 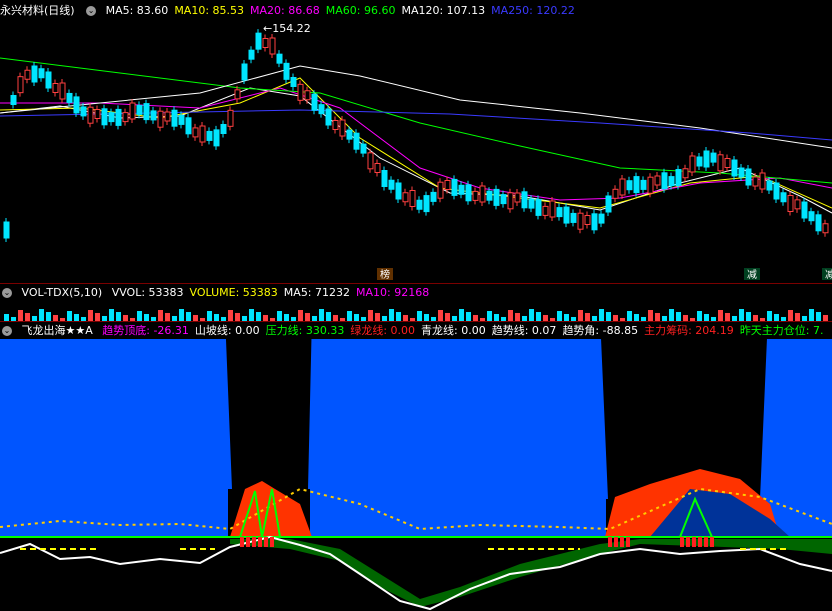 I want to click on stock-name: 永兴材料, so click(x=22, y=10).